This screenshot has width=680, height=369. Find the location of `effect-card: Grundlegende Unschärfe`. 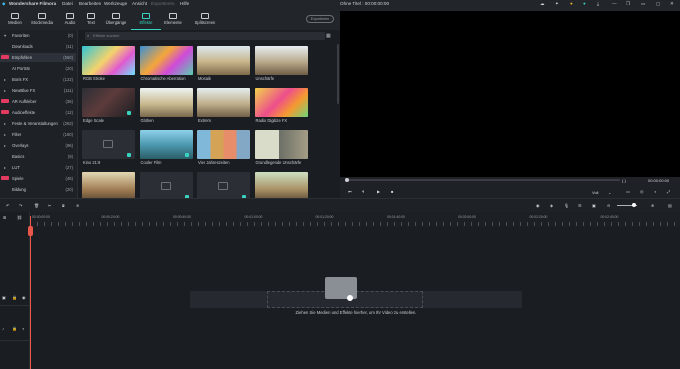

effect-card: Grundlegende Unschärfe is located at coordinates (281, 150).